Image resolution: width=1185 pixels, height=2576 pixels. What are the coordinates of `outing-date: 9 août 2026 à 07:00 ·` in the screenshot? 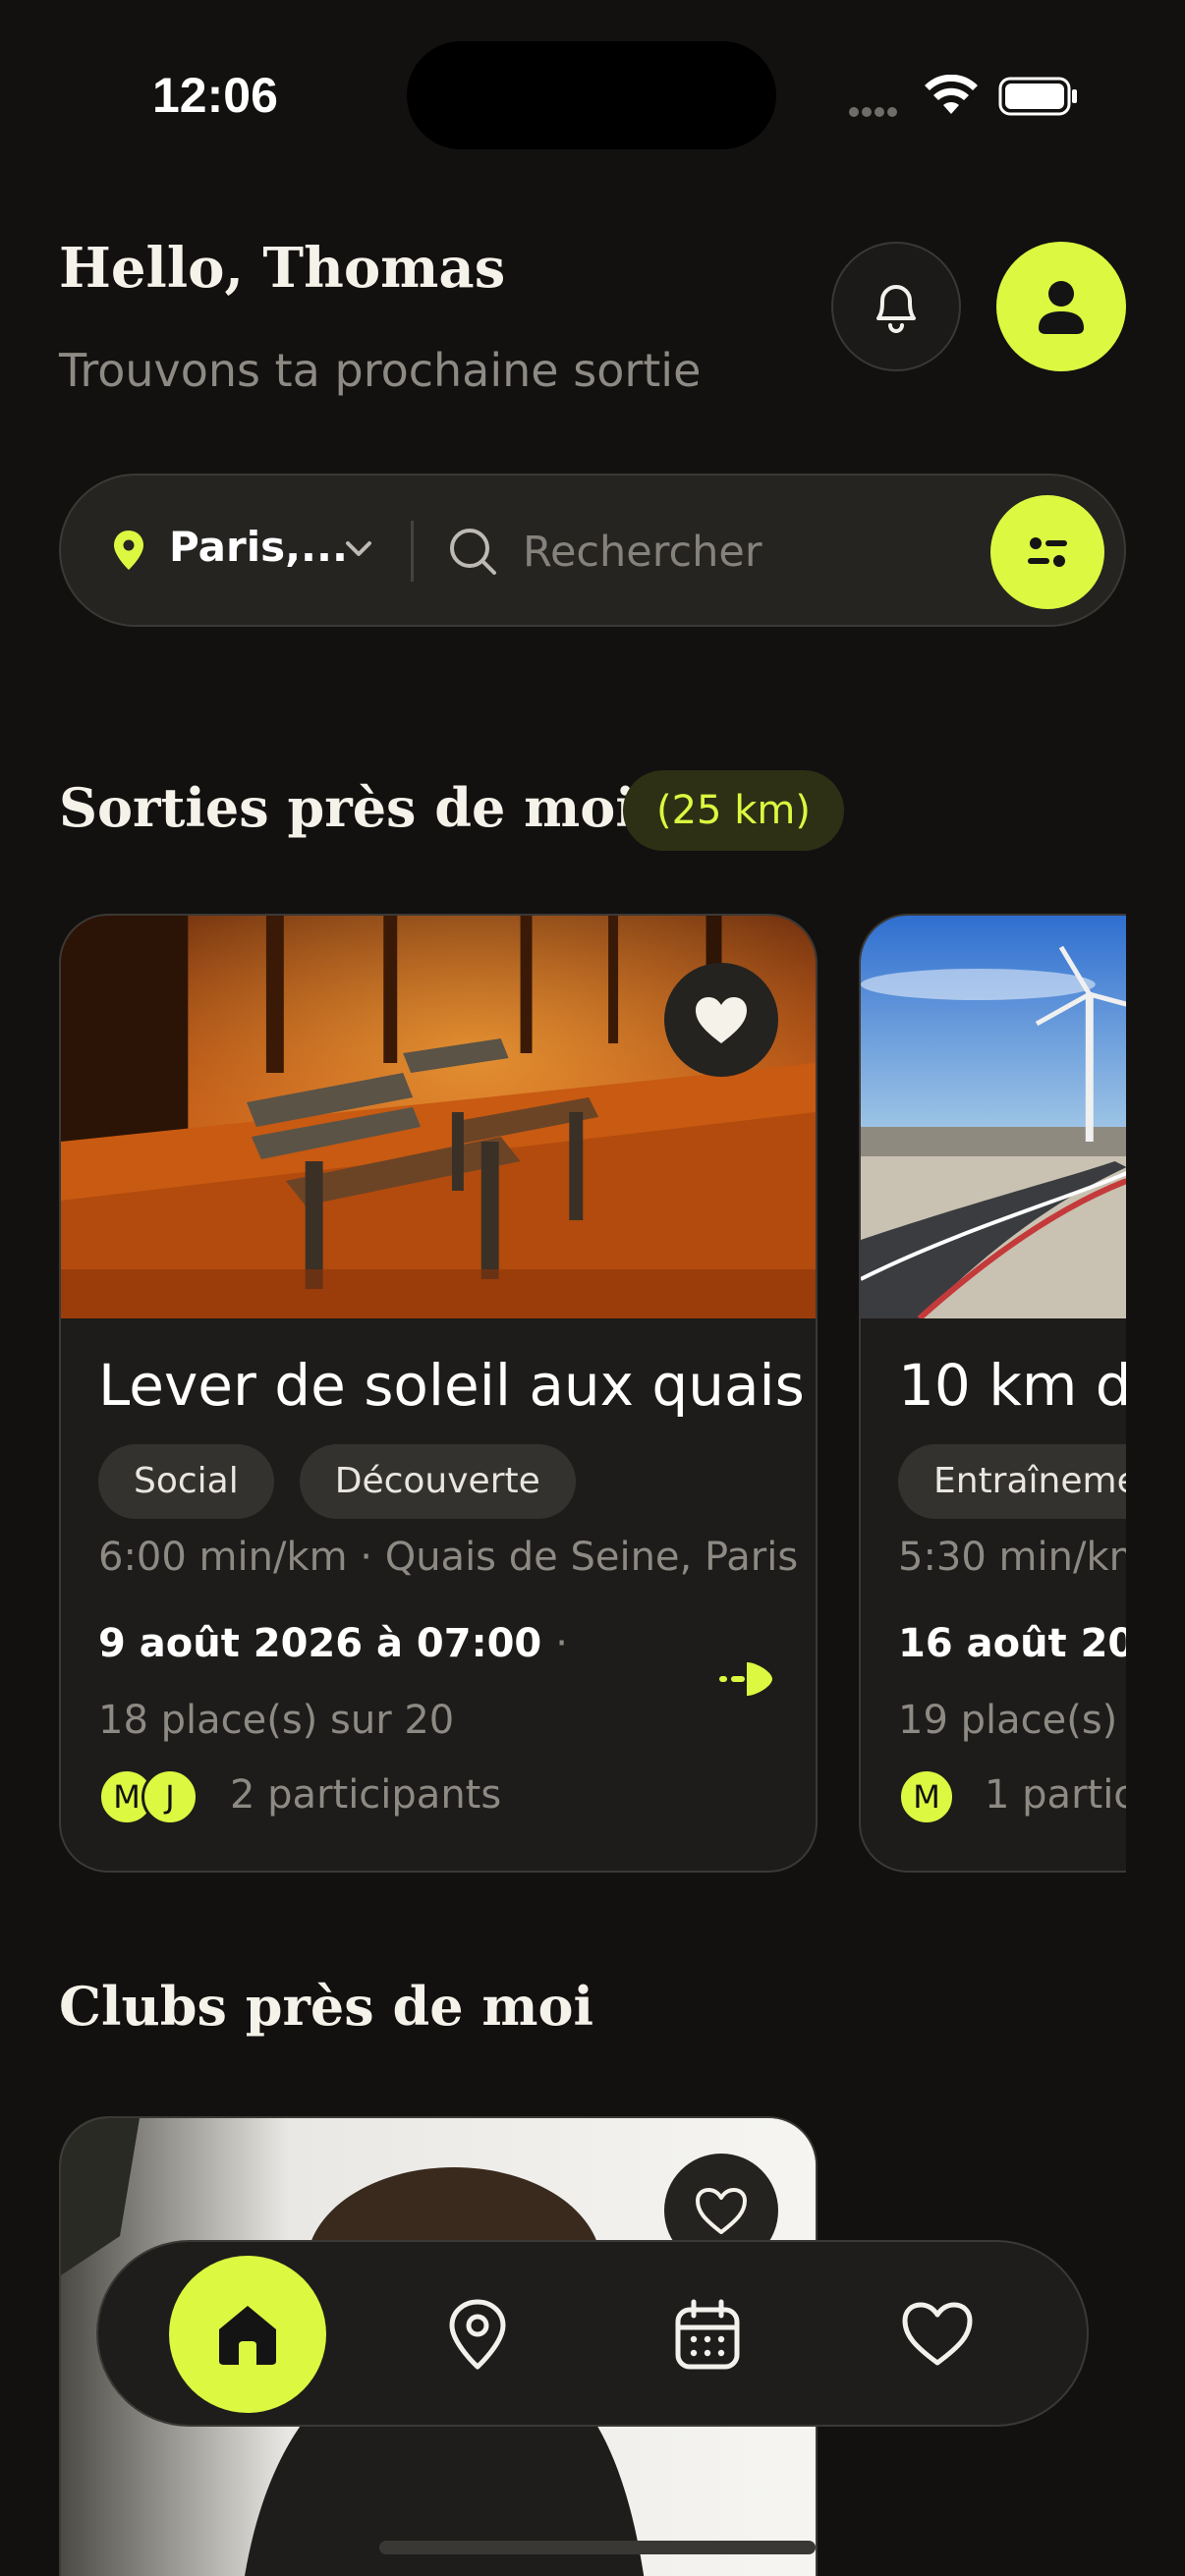 It's located at (333, 1643).